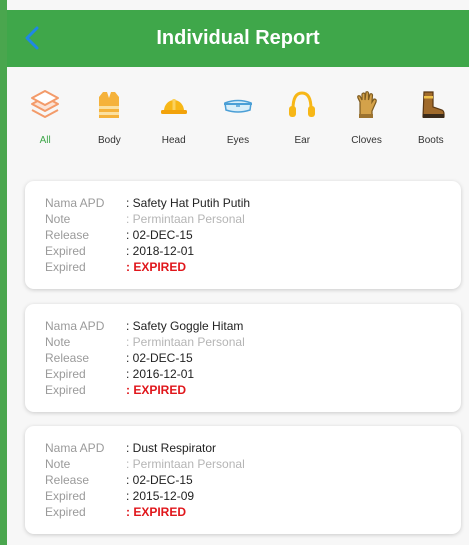 This screenshot has width=469, height=545. I want to click on category-eyes: Eyes, so click(238, 123).